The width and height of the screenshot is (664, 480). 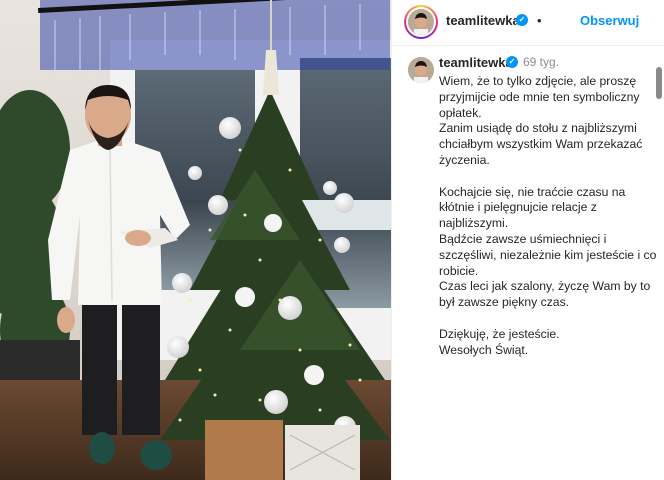 I want to click on caption-line: robicie., so click(x=459, y=270).